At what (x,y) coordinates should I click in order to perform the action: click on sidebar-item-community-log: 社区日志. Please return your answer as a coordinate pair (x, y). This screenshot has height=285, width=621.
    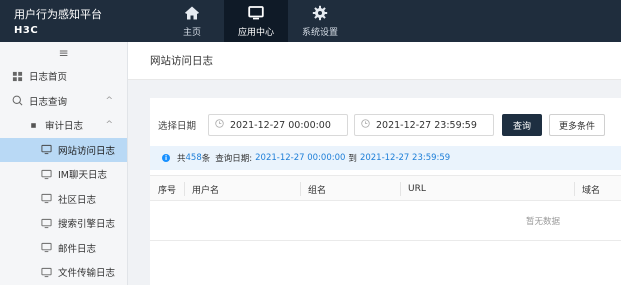
    Looking at the image, I should click on (63, 199).